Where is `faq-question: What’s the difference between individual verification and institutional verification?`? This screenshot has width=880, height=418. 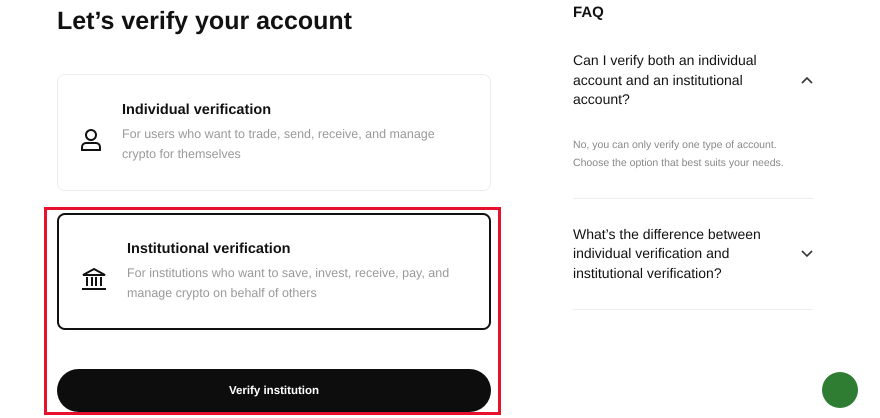
faq-question: What’s the difference between individual verification and institutional verification? is located at coordinates (693, 253).